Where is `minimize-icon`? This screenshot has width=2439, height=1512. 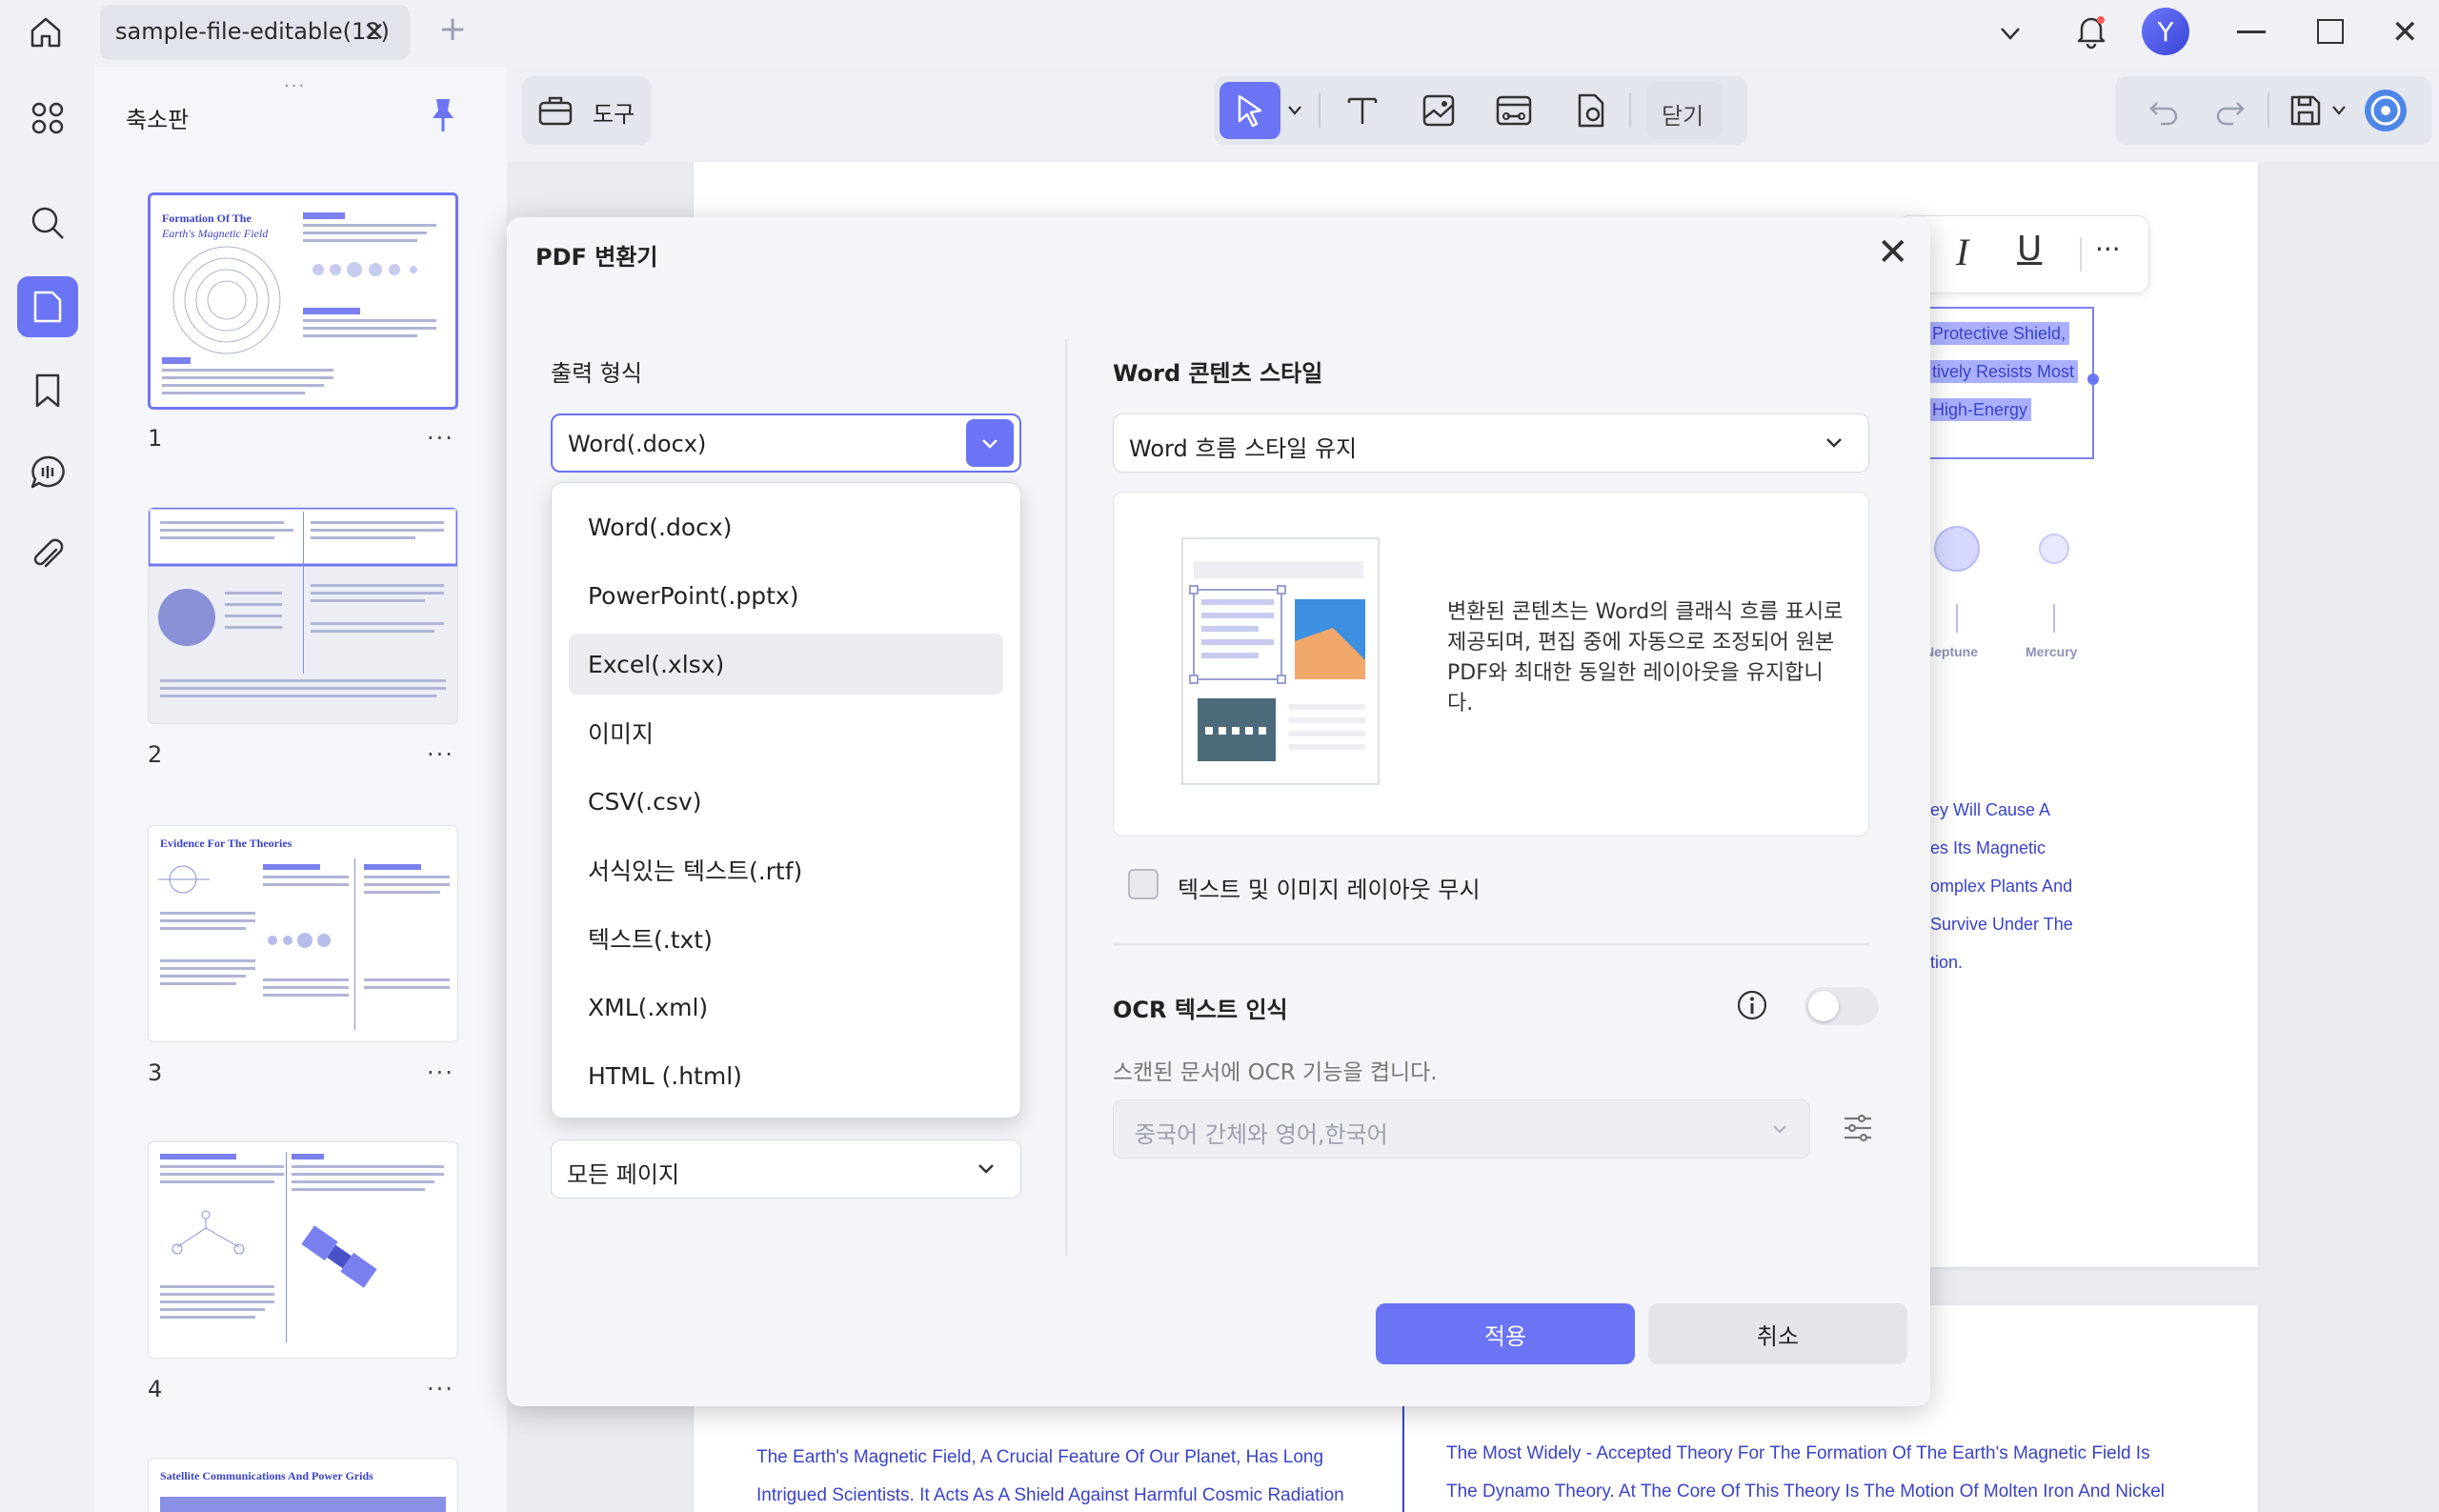 minimize-icon is located at coordinates (2251, 31).